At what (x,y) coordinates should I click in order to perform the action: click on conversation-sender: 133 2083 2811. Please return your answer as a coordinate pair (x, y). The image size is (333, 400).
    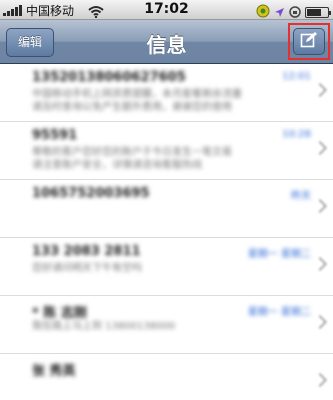
    Looking at the image, I should click on (86, 251).